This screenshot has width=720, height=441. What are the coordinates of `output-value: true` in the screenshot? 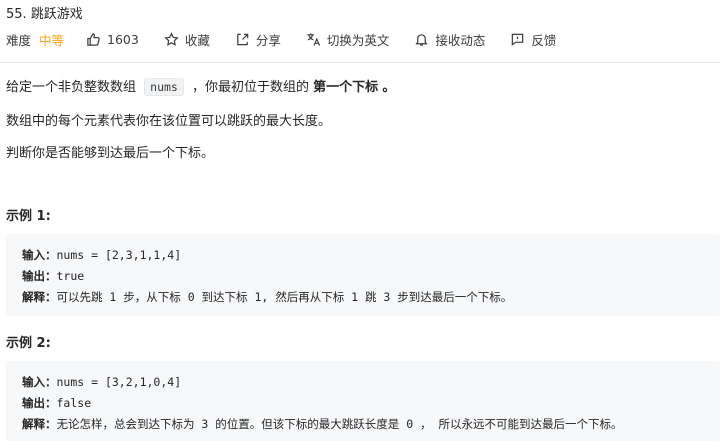 It's located at (70, 276).